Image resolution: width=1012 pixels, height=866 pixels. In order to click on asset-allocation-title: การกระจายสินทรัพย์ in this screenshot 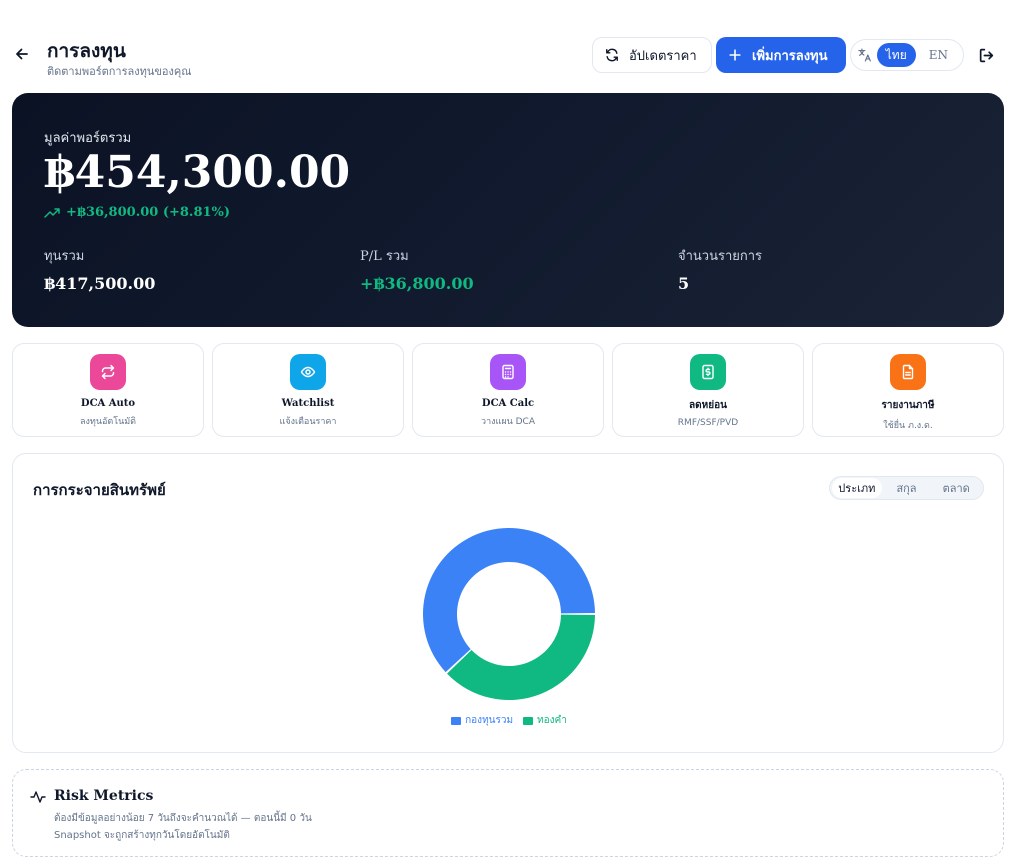, I will do `click(99, 490)`.